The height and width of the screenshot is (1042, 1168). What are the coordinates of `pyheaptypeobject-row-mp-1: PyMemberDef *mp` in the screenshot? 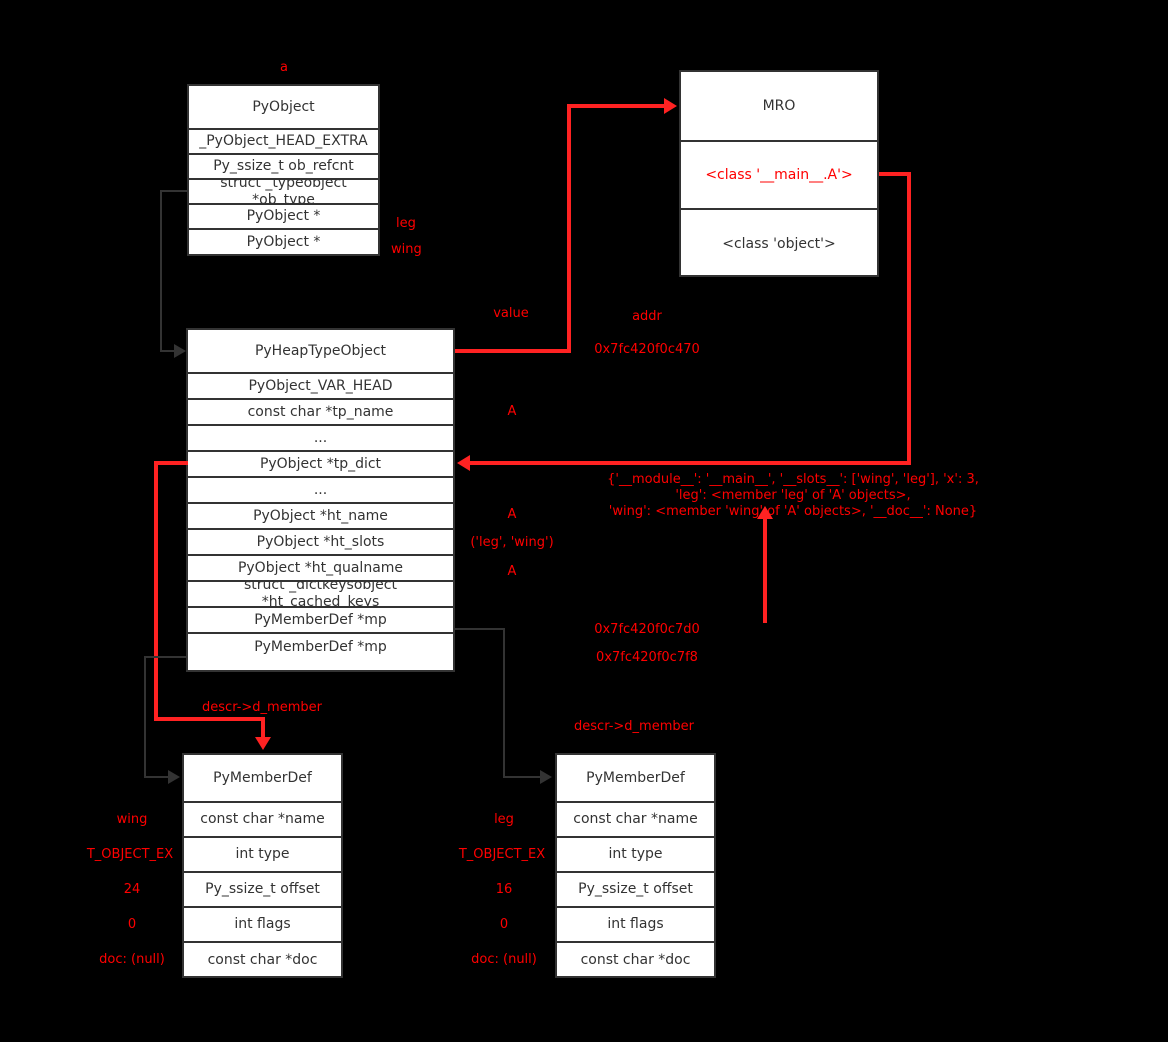 It's located at (320, 621).